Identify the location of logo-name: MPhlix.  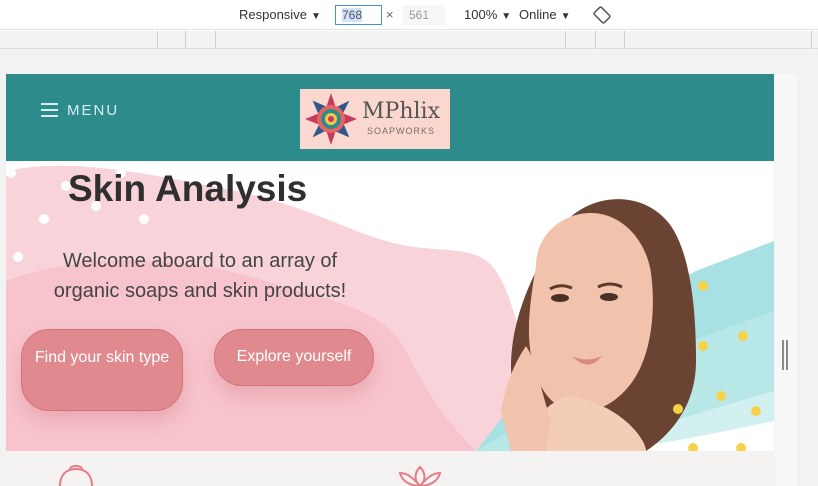
(401, 111).